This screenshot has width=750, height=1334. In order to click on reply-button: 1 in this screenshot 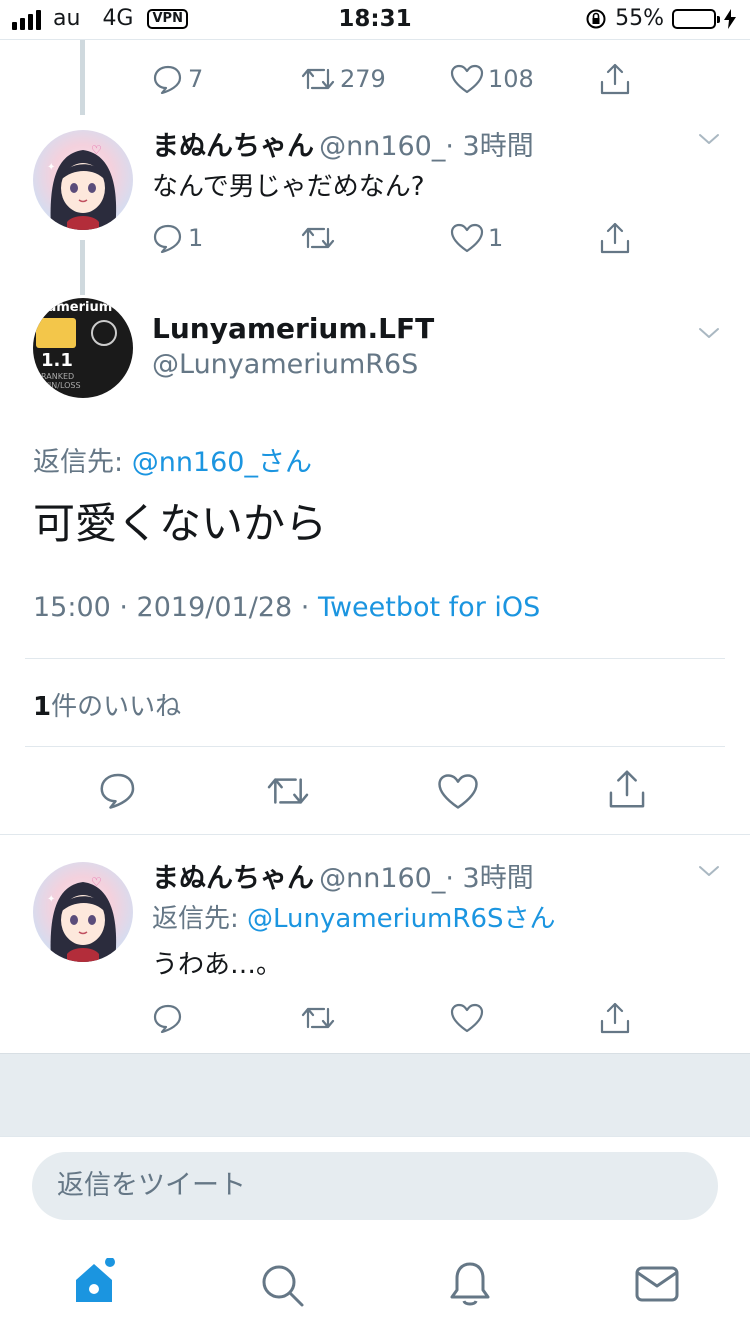, I will do `click(177, 238)`.